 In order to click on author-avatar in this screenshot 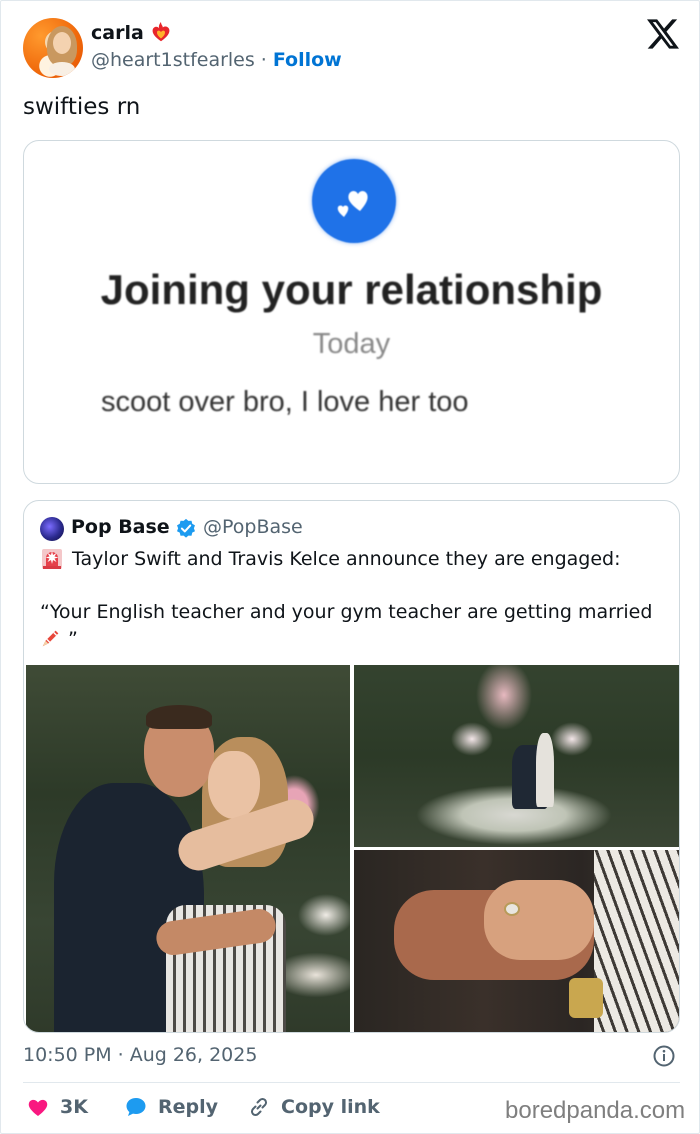, I will do `click(53, 48)`.